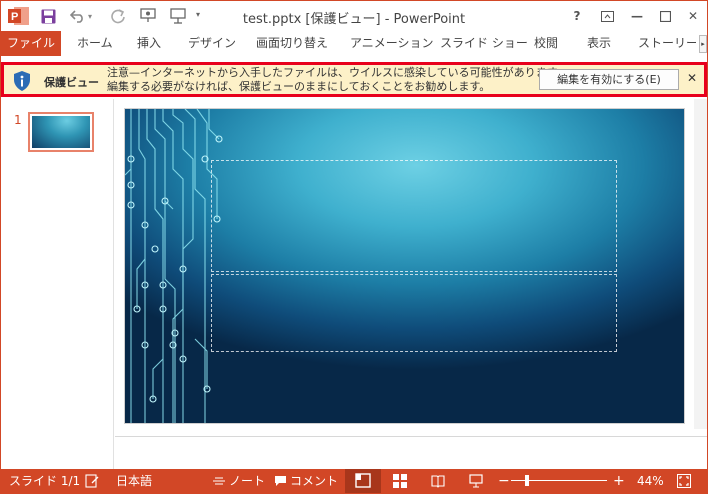 Image resolution: width=708 pixels, height=494 pixels. What do you see at coordinates (577, 16) in the screenshot?
I see `help-button: ?` at bounding box center [577, 16].